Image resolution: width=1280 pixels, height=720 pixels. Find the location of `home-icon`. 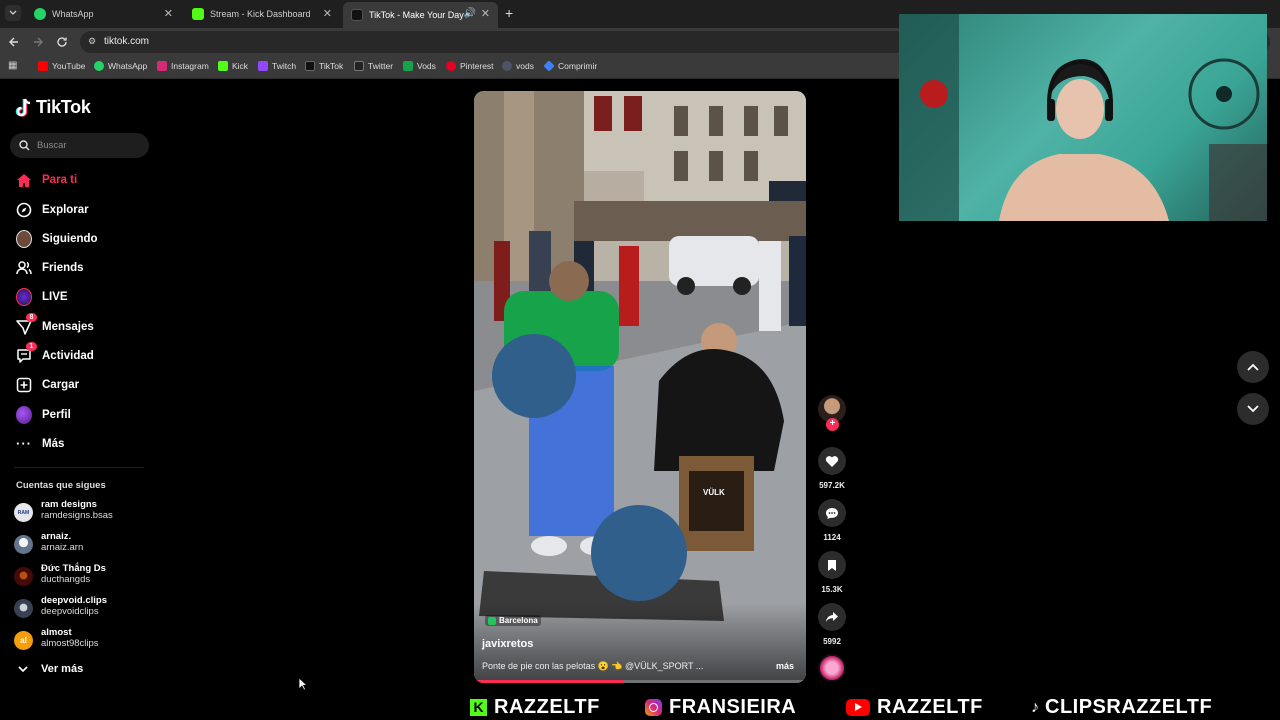

home-icon is located at coordinates (24, 180).